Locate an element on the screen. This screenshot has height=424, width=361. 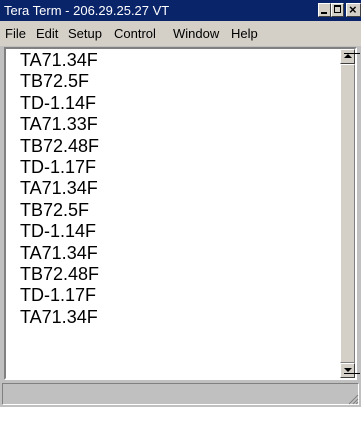
scrollbar-thumb is located at coordinates (347, 213).